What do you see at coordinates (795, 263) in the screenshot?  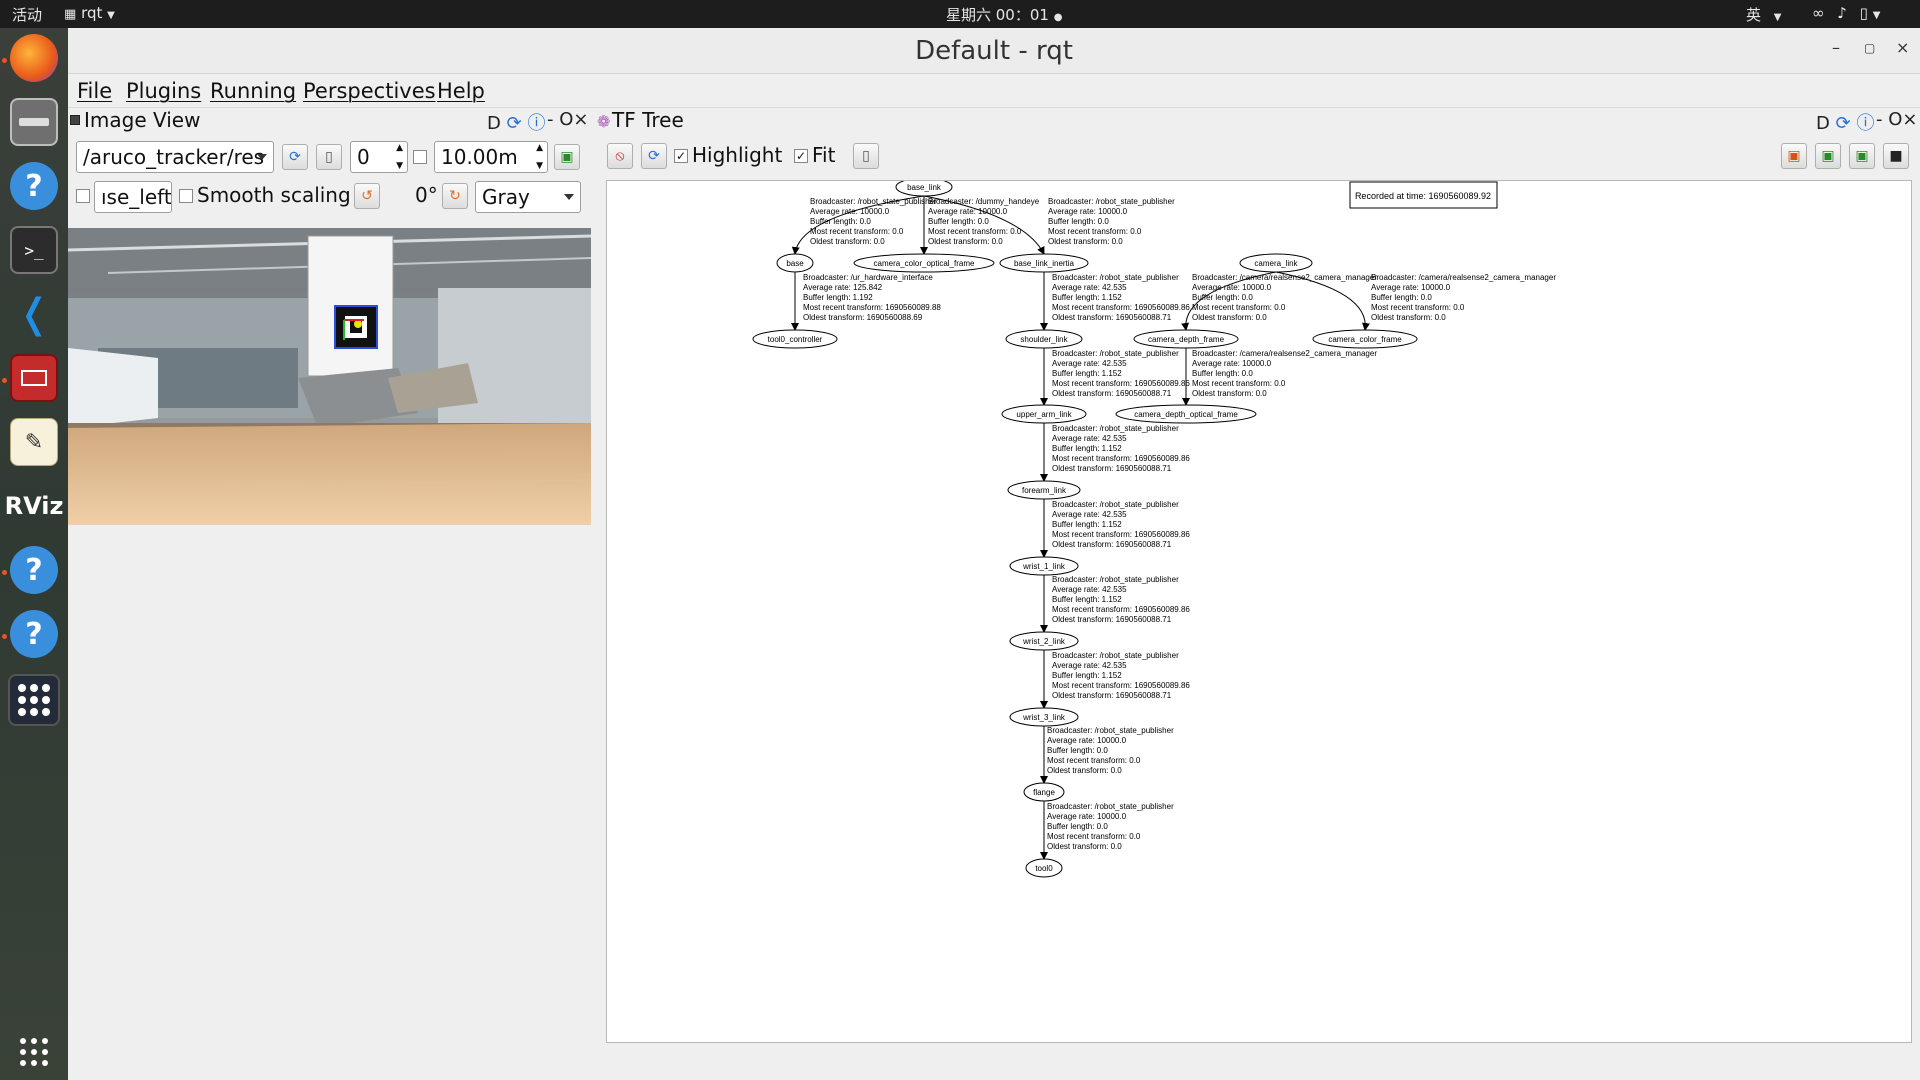 I see `tf-node-base: base` at bounding box center [795, 263].